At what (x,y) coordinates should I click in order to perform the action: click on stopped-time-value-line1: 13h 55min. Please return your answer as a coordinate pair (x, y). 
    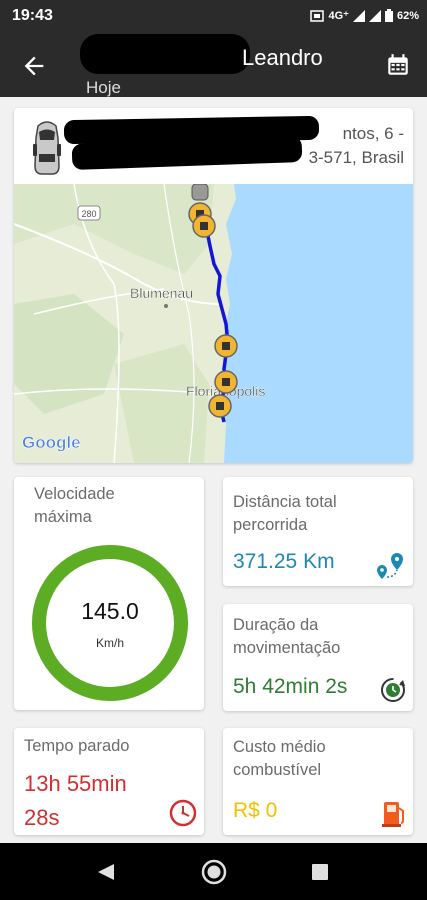
    Looking at the image, I should click on (75, 783).